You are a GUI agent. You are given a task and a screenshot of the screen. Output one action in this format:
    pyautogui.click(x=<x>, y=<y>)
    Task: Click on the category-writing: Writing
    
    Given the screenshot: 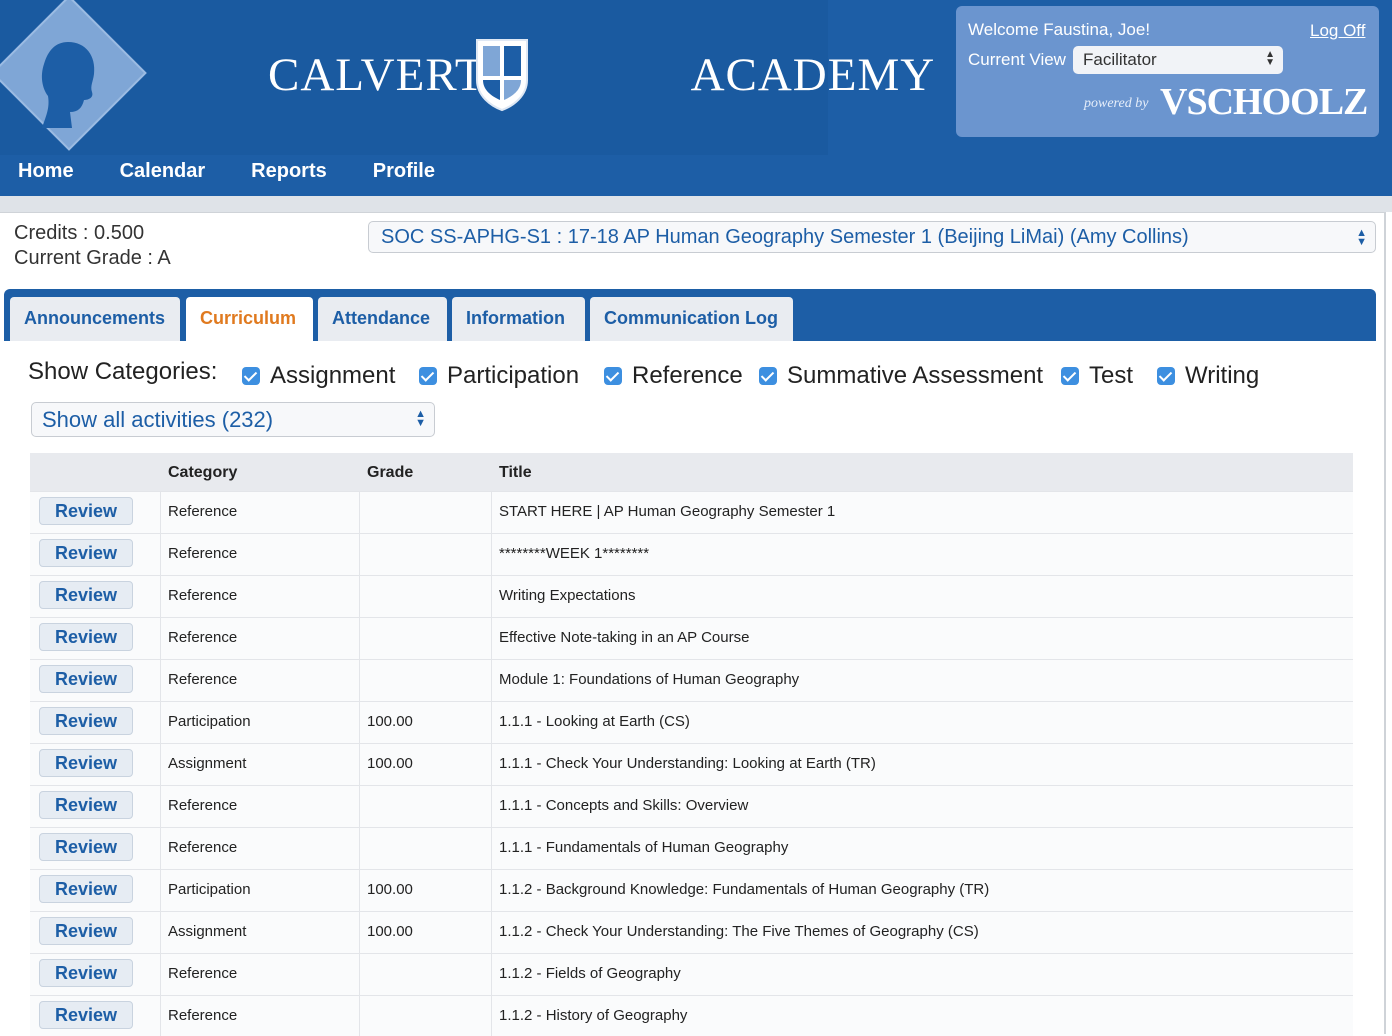 What is the action you would take?
    pyautogui.click(x=1208, y=376)
    